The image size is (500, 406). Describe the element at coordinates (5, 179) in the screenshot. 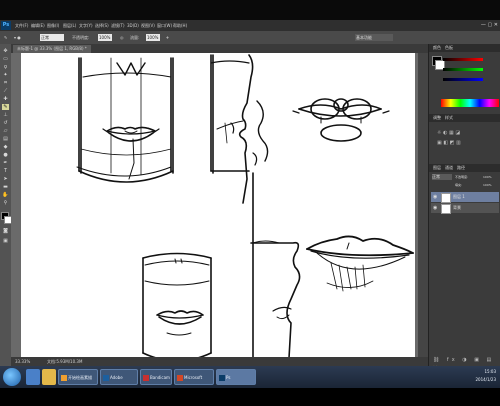

I see `path-select-tool-icon: ➤` at that location.